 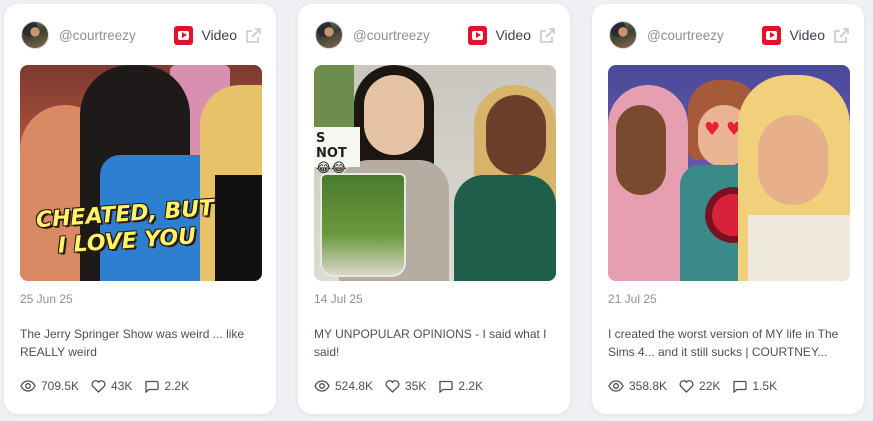 I want to click on engagement-stats: 709.5K 43K 2.2K, so click(x=110, y=386).